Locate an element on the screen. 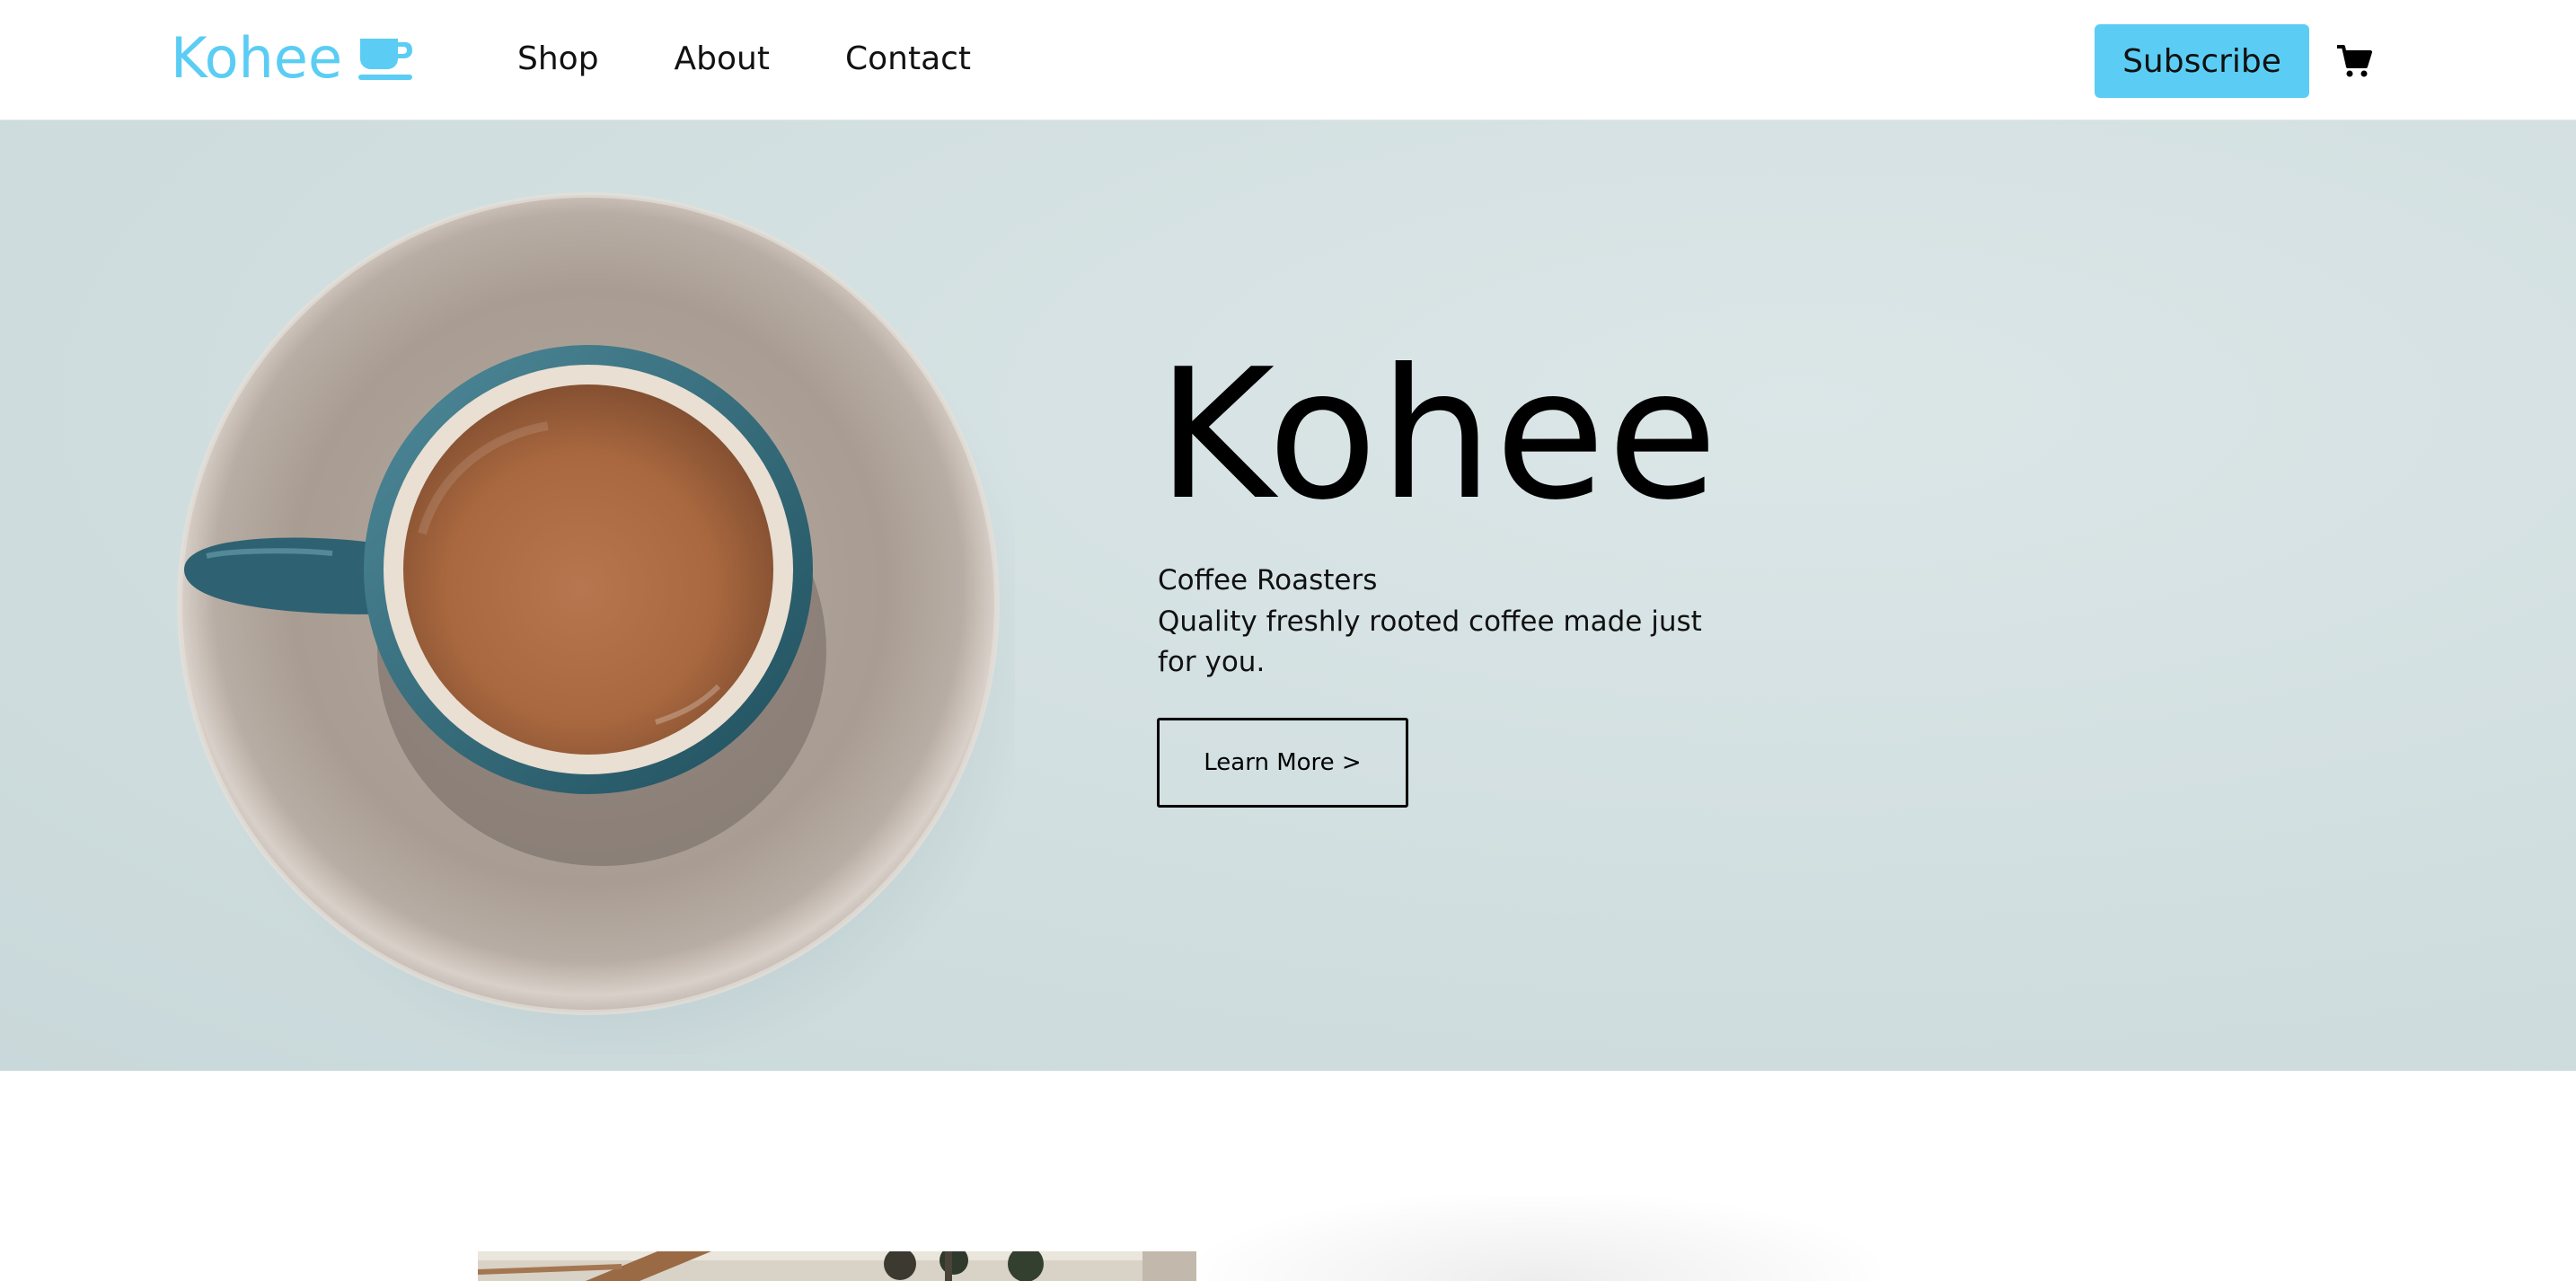 The image size is (2576, 1281). main-nav: Shop About Contact is located at coordinates (744, 59).